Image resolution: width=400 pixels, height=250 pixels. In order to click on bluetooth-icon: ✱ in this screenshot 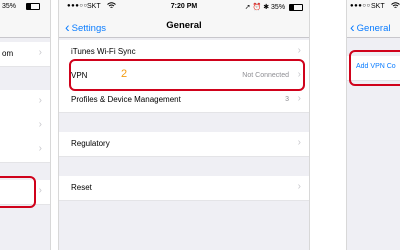, I will do `click(266, 7)`.